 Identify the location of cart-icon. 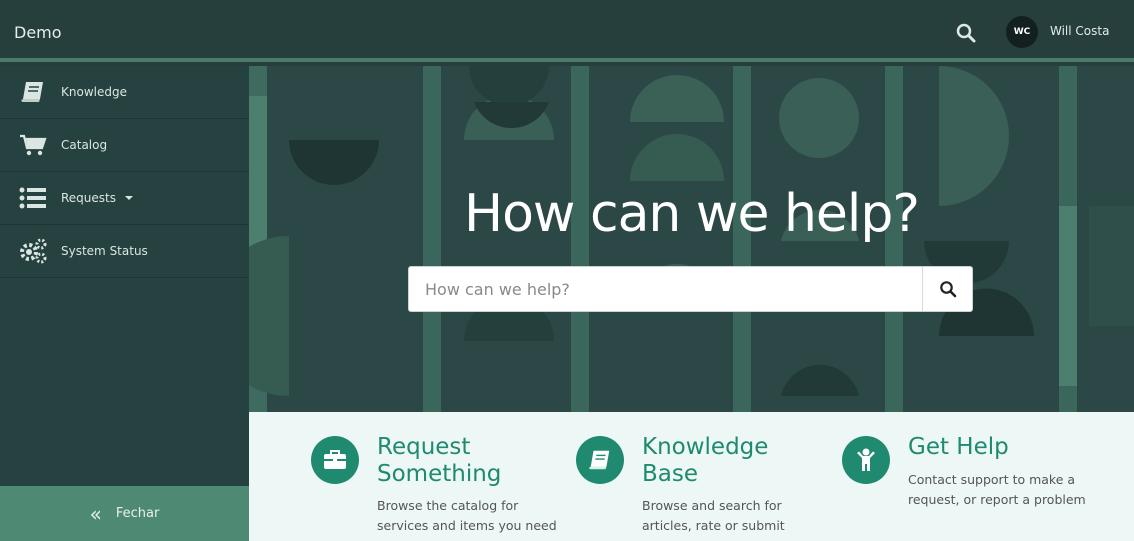
(33, 145).